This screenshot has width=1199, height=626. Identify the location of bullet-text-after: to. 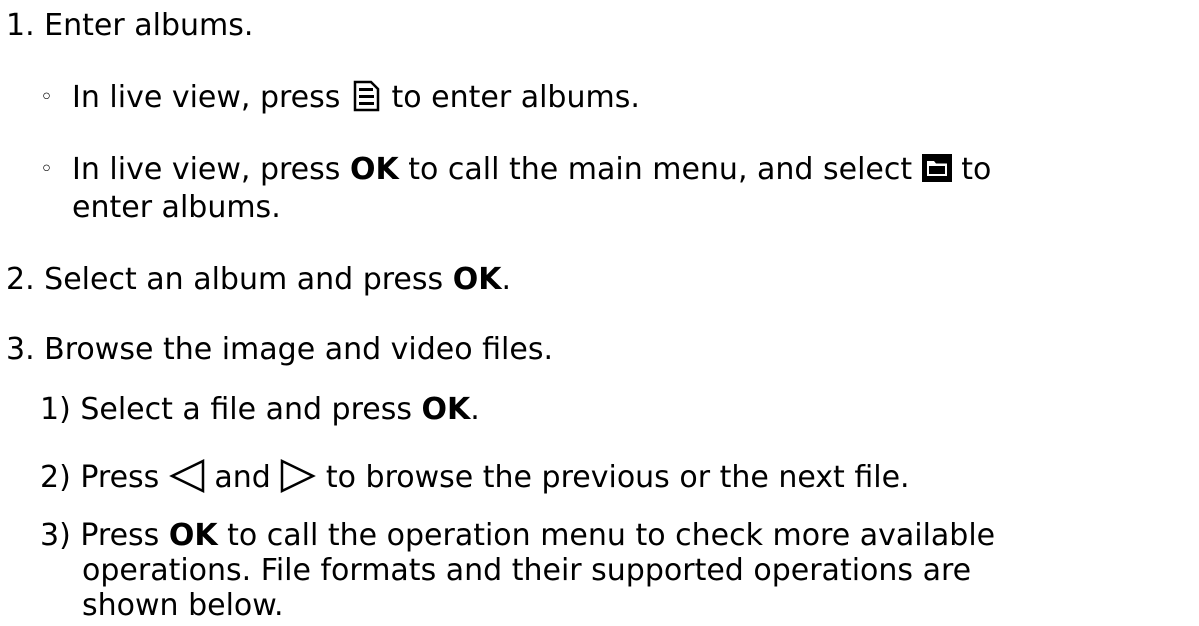
(971, 169).